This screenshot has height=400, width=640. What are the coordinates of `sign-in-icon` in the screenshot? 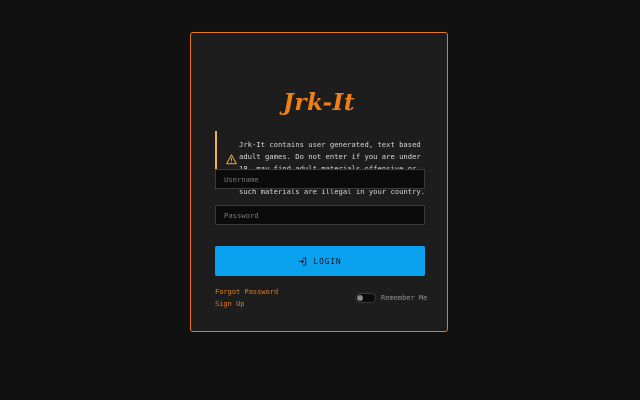 It's located at (303, 261).